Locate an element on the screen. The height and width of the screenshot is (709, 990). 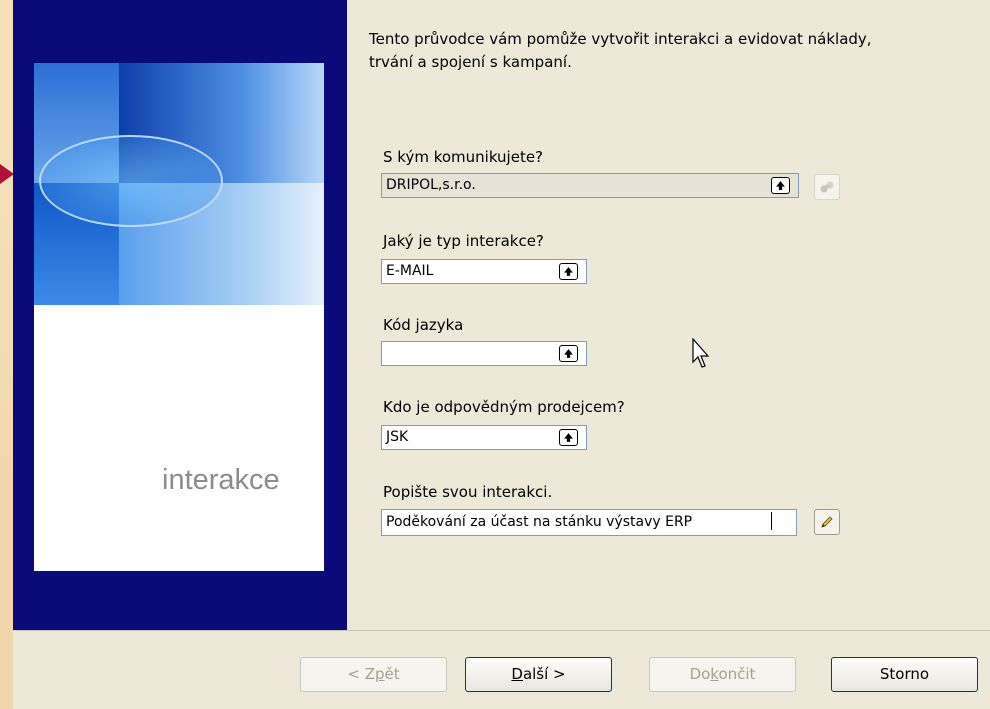
language-label: Kód jazyka is located at coordinates (423, 325).